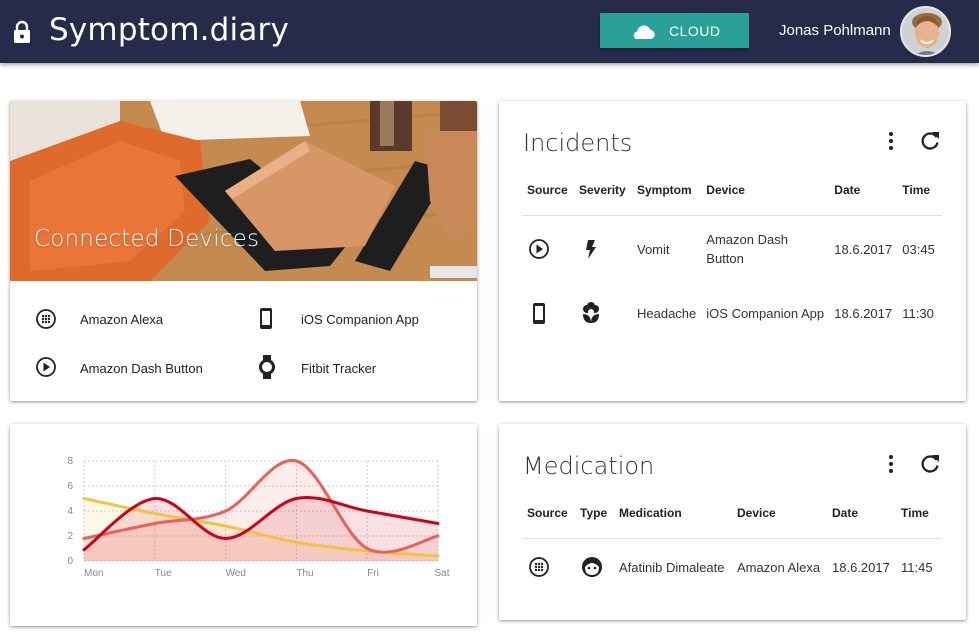 The height and width of the screenshot is (636, 979). I want to click on symptom-cell: Headache, so click(667, 313).